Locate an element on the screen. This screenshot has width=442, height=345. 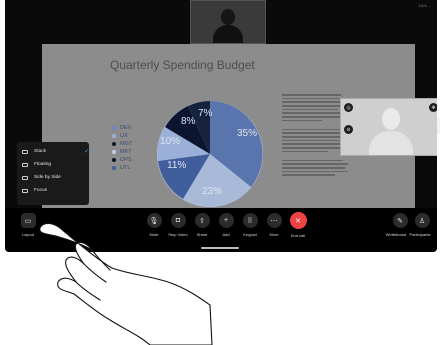
pie-label: 23% is located at coordinates (212, 191).